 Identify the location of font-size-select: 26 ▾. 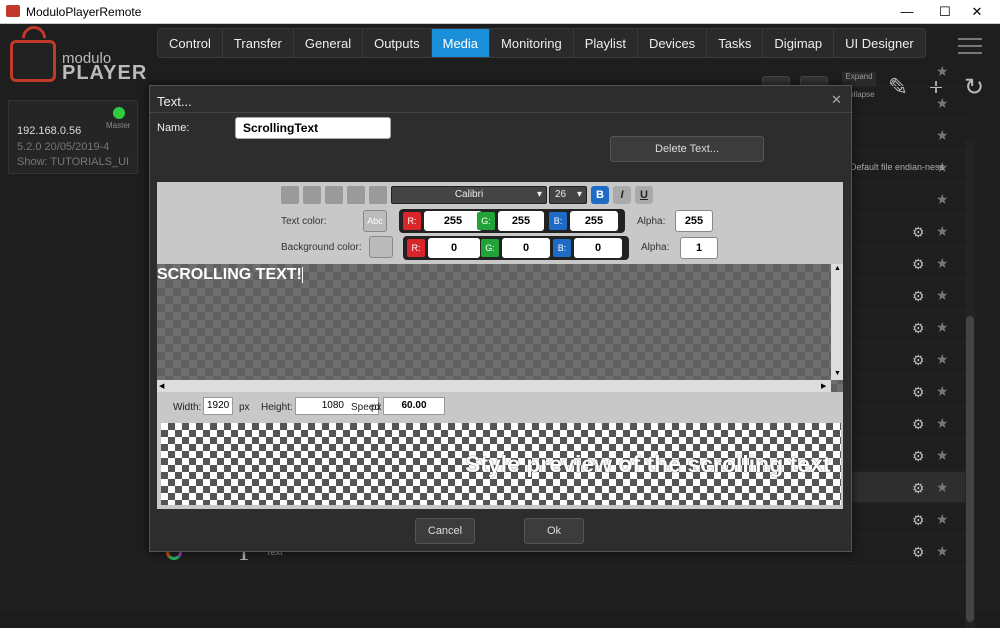
(568, 195).